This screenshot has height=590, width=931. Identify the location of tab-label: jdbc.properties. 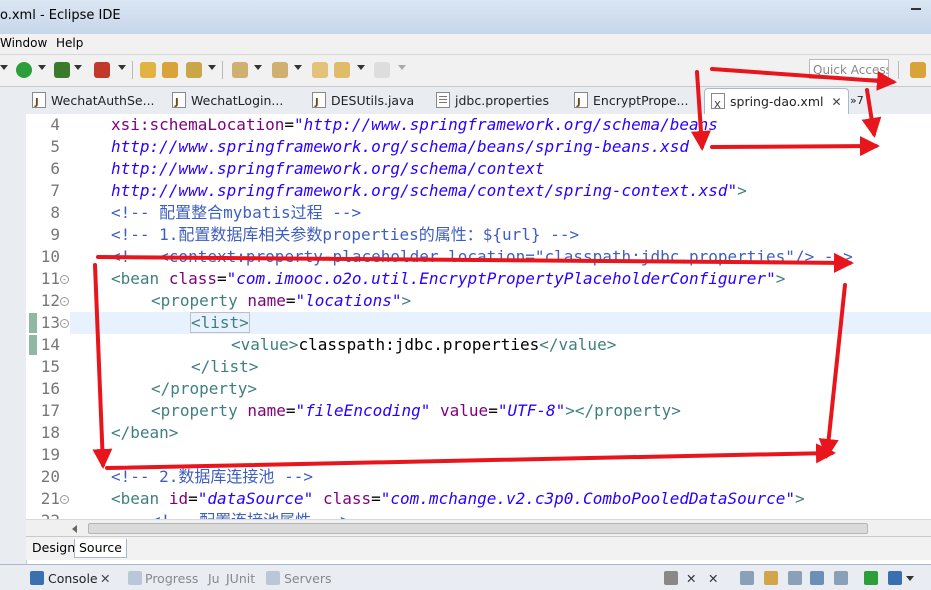
(502, 100).